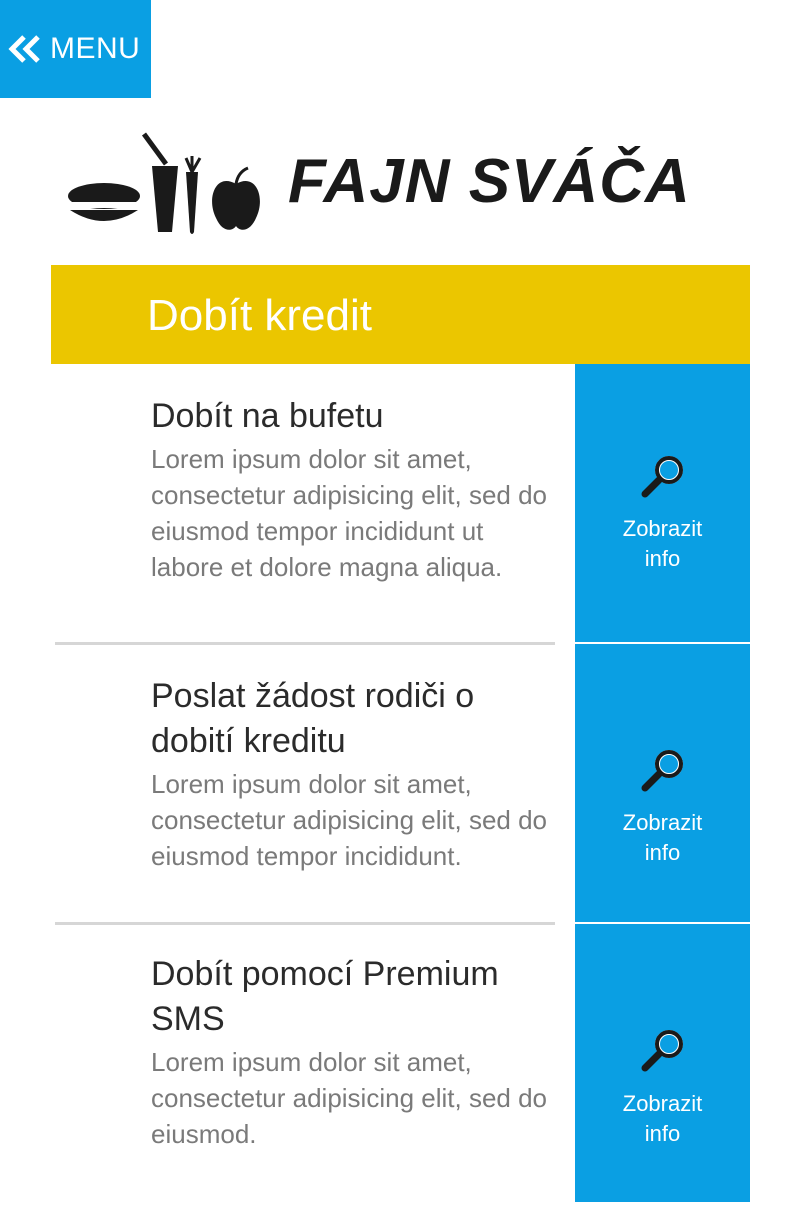  I want to click on menu-label: MENU, so click(95, 48).